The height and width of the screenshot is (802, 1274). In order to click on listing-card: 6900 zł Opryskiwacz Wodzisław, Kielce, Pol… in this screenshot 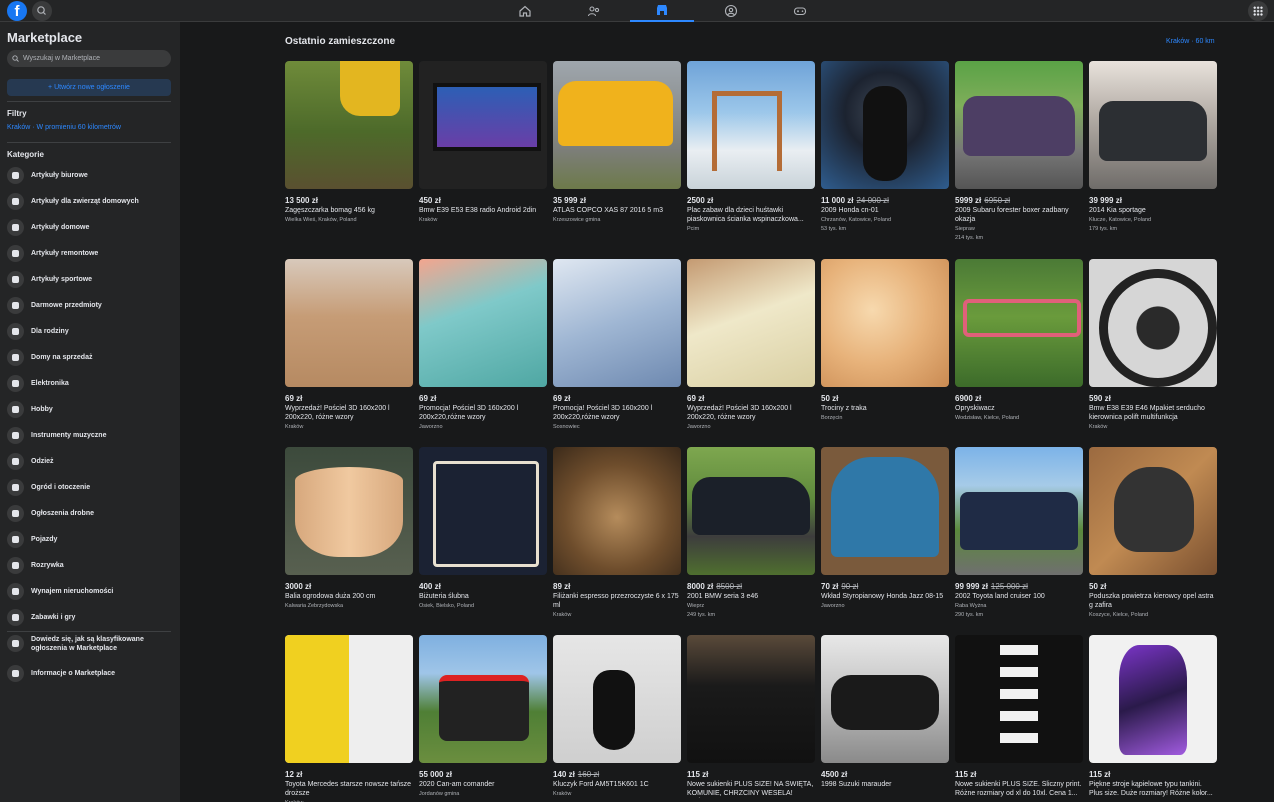, I will do `click(1019, 340)`.